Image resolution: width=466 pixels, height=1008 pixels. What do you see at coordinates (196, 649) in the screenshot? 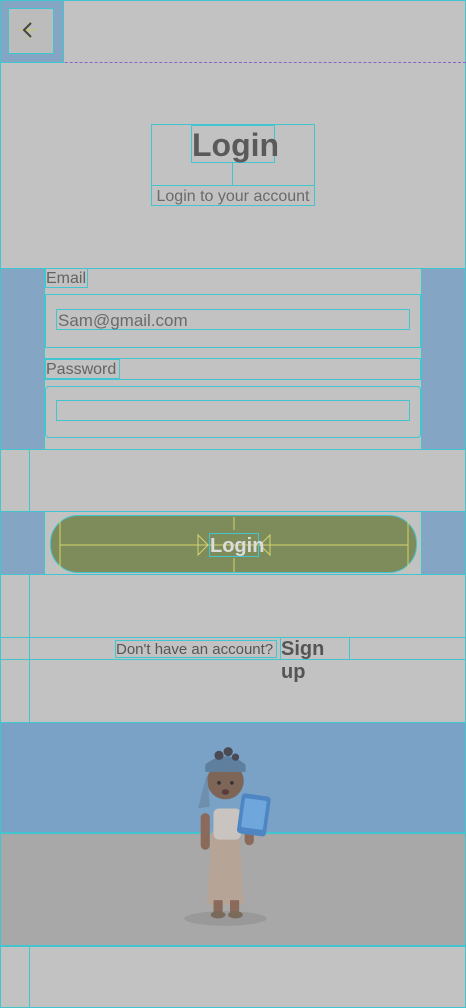
I see `signup-question: Don't have an account?` at bounding box center [196, 649].